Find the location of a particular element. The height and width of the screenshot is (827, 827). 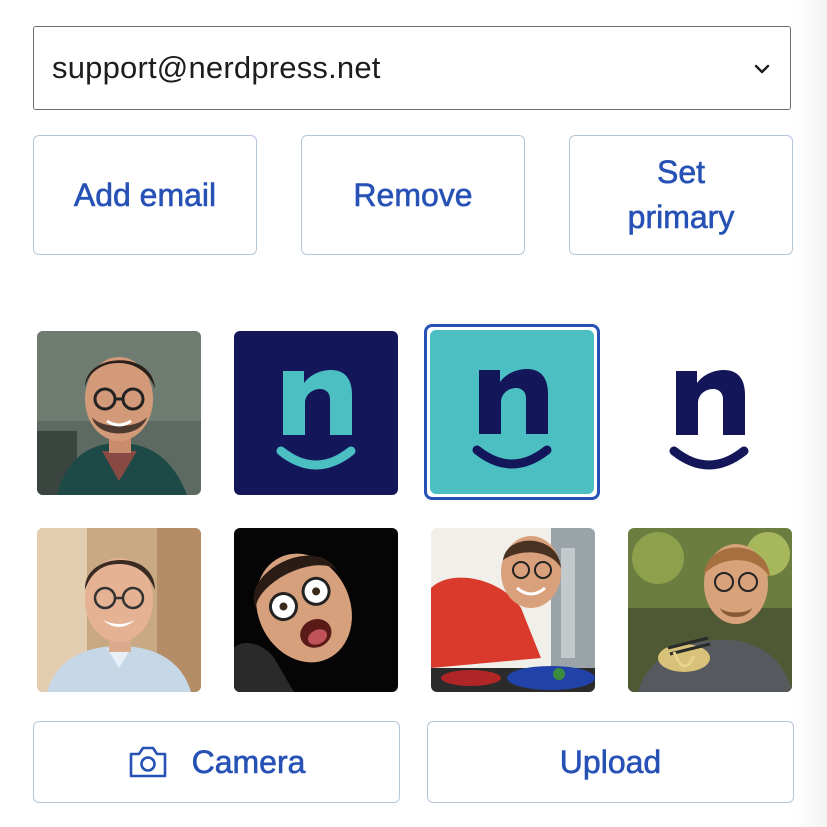

set-primary-button: Set primary is located at coordinates (681, 195).